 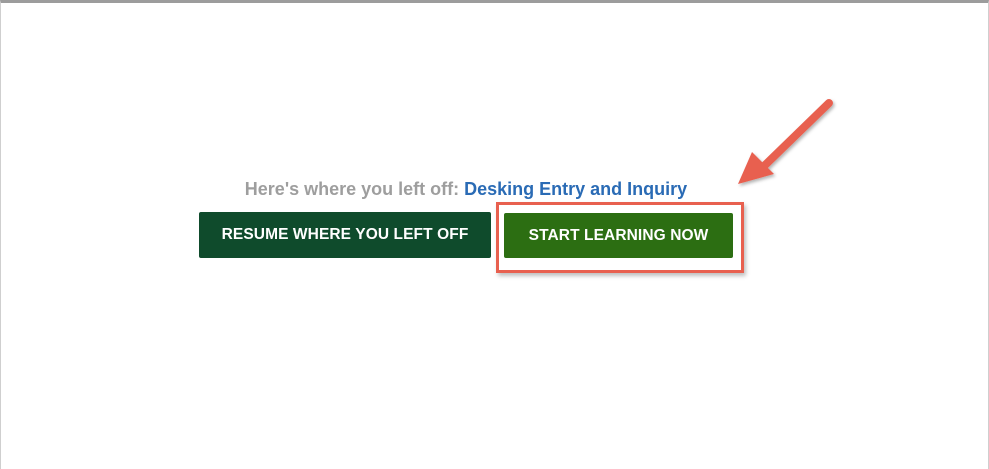 I want to click on course-link: Desking Entry and Inquiry, so click(x=575, y=189).